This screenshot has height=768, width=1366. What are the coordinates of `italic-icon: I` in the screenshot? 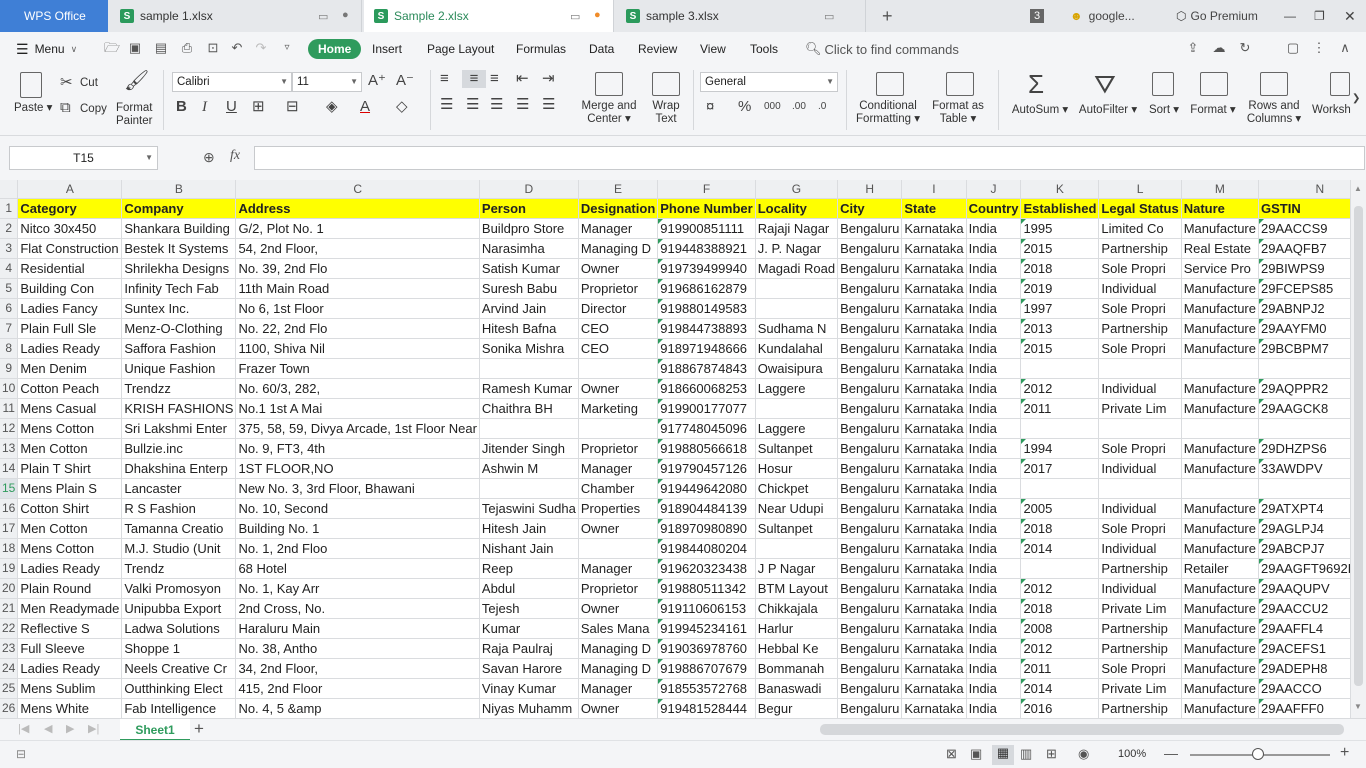 It's located at (204, 107).